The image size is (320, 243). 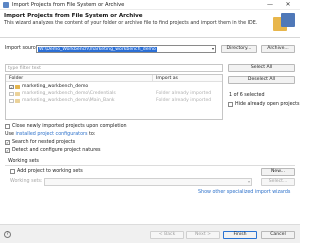 I want to click on close-button: ✕, so click(x=288, y=5).